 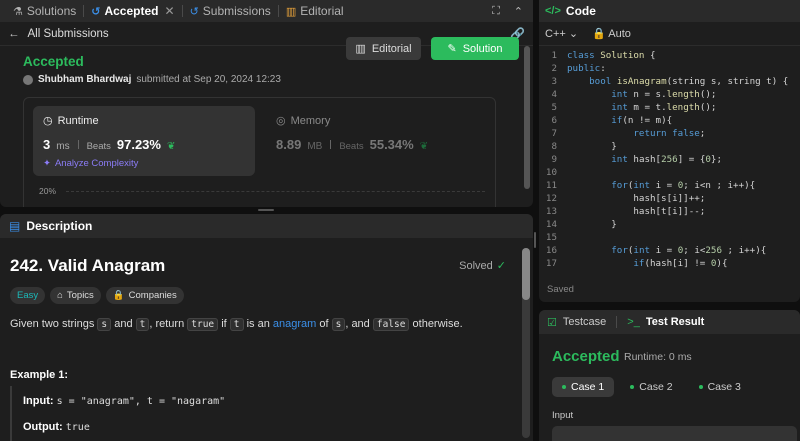 What do you see at coordinates (266, 210) in the screenshot?
I see `horizontal-resize-handle` at bounding box center [266, 210].